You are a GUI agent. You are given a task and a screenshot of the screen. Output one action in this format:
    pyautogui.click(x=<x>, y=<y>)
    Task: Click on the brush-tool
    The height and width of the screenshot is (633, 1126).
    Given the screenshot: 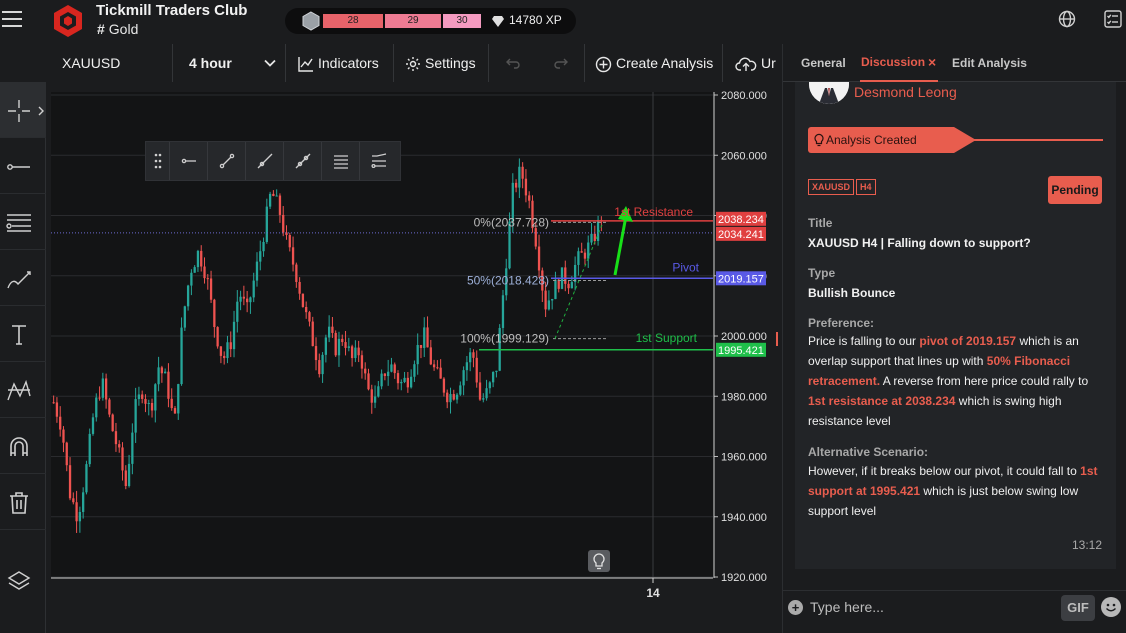 What is the action you would take?
    pyautogui.click(x=23, y=278)
    